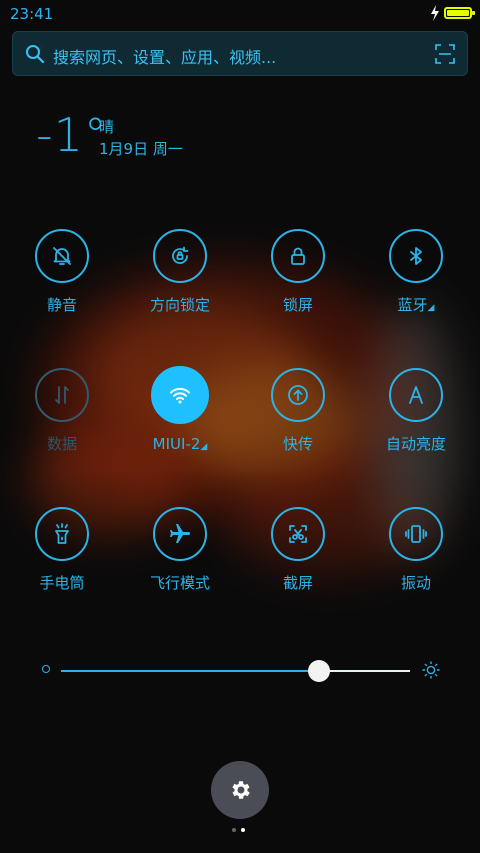 This screenshot has height=853, width=480. I want to click on toggle-rotation-lock: 方向锁定, so click(180, 279).